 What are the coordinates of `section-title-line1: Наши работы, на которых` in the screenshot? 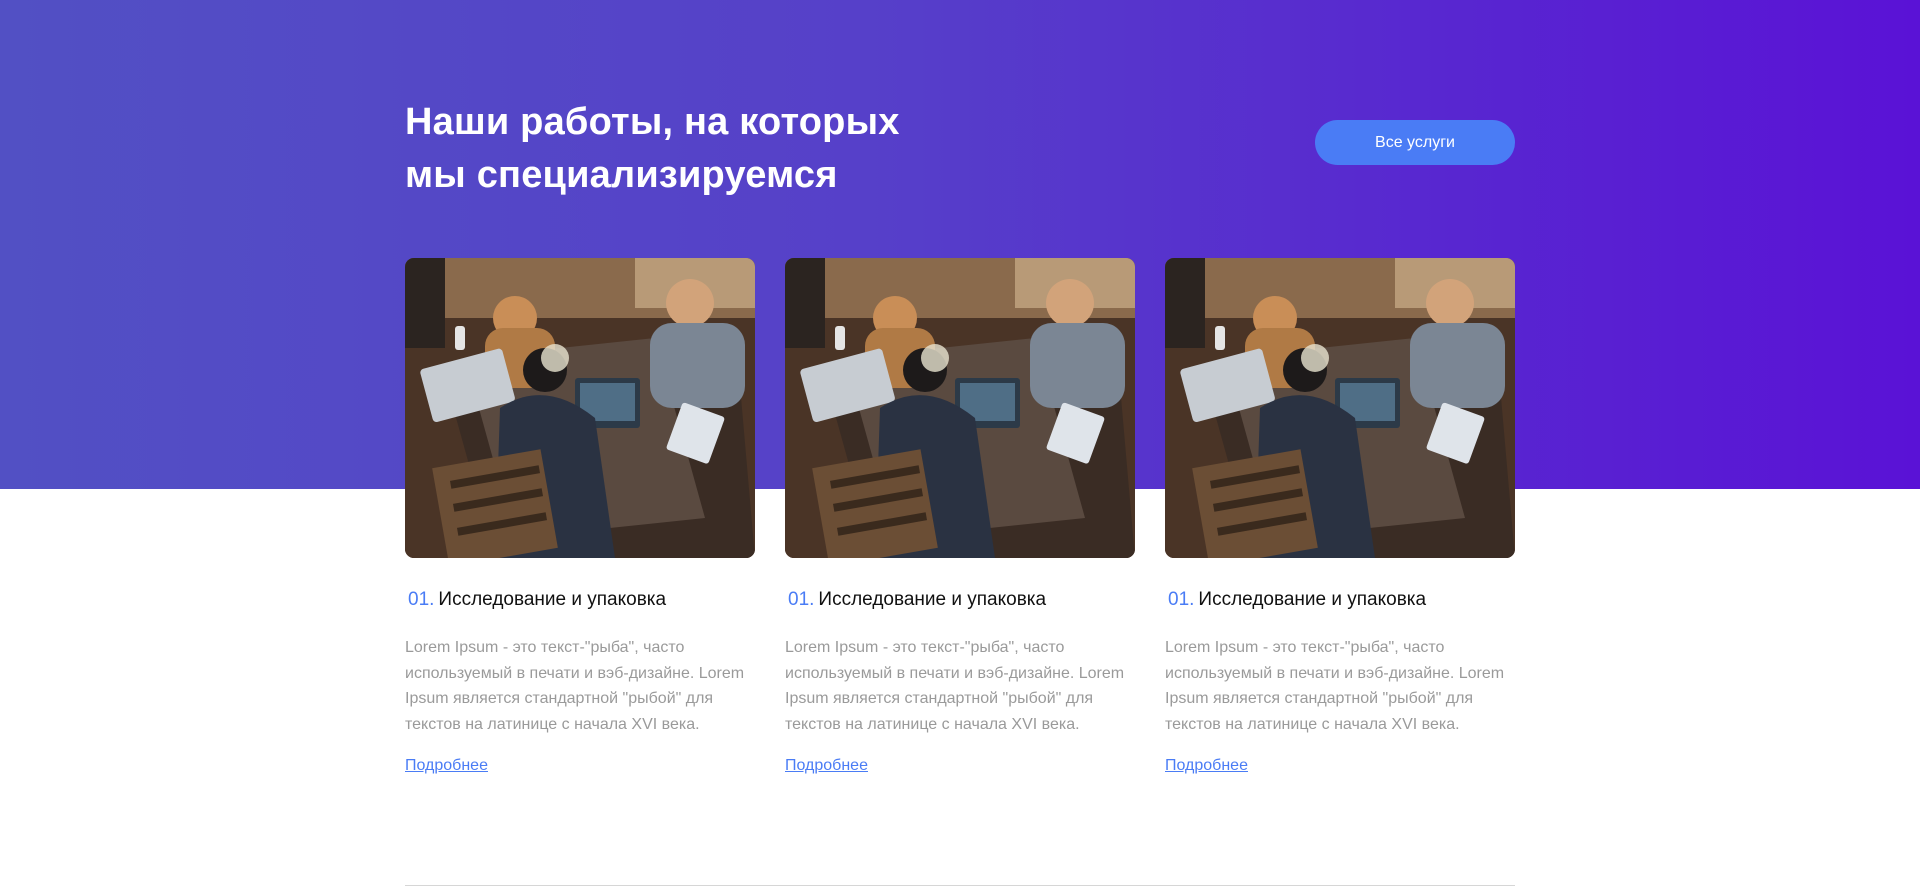 It's located at (652, 122).